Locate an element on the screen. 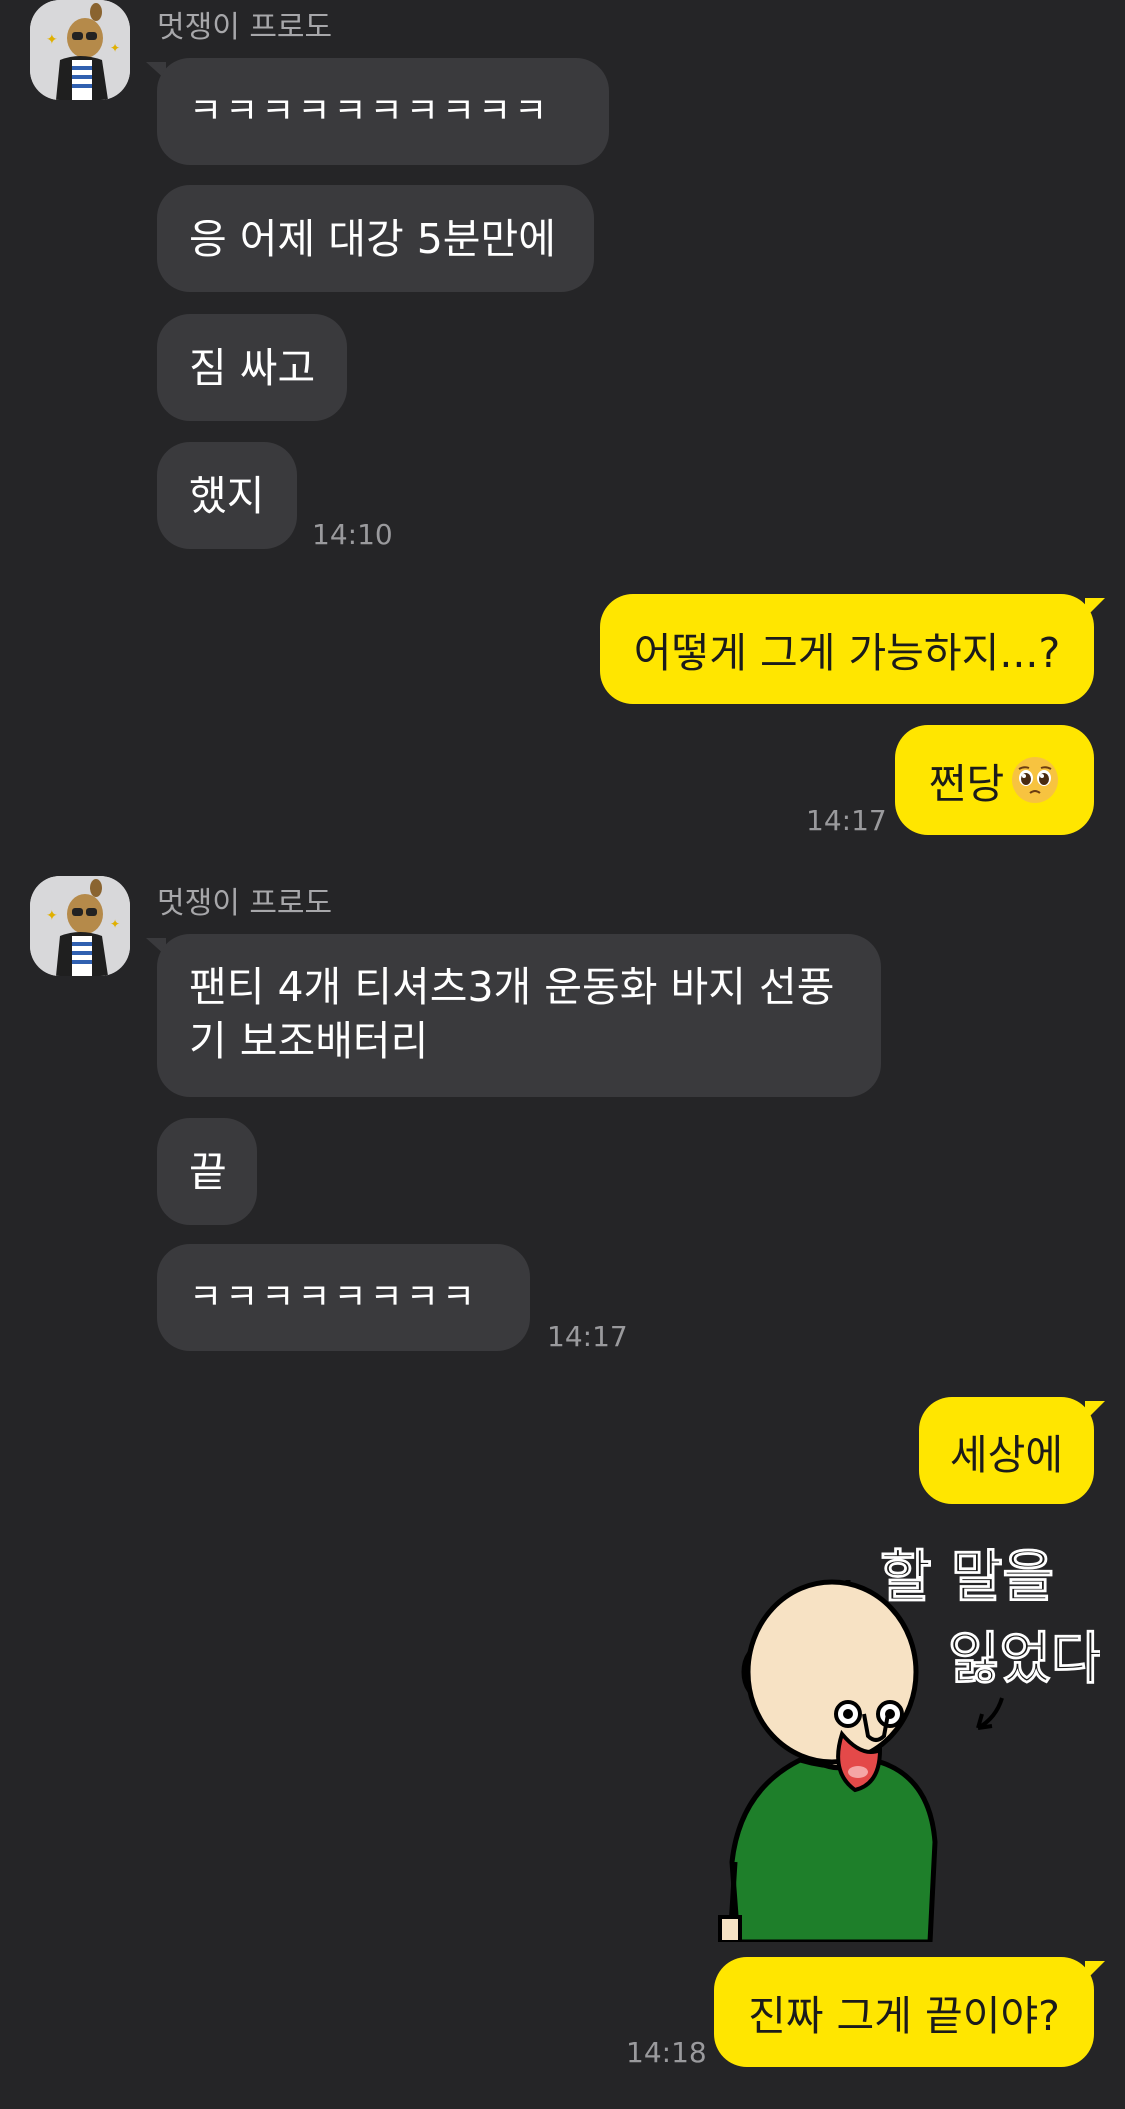 Image resolution: width=1125 pixels, height=2109 pixels. pleading-face-emoji-icon is located at coordinates (1035, 780).